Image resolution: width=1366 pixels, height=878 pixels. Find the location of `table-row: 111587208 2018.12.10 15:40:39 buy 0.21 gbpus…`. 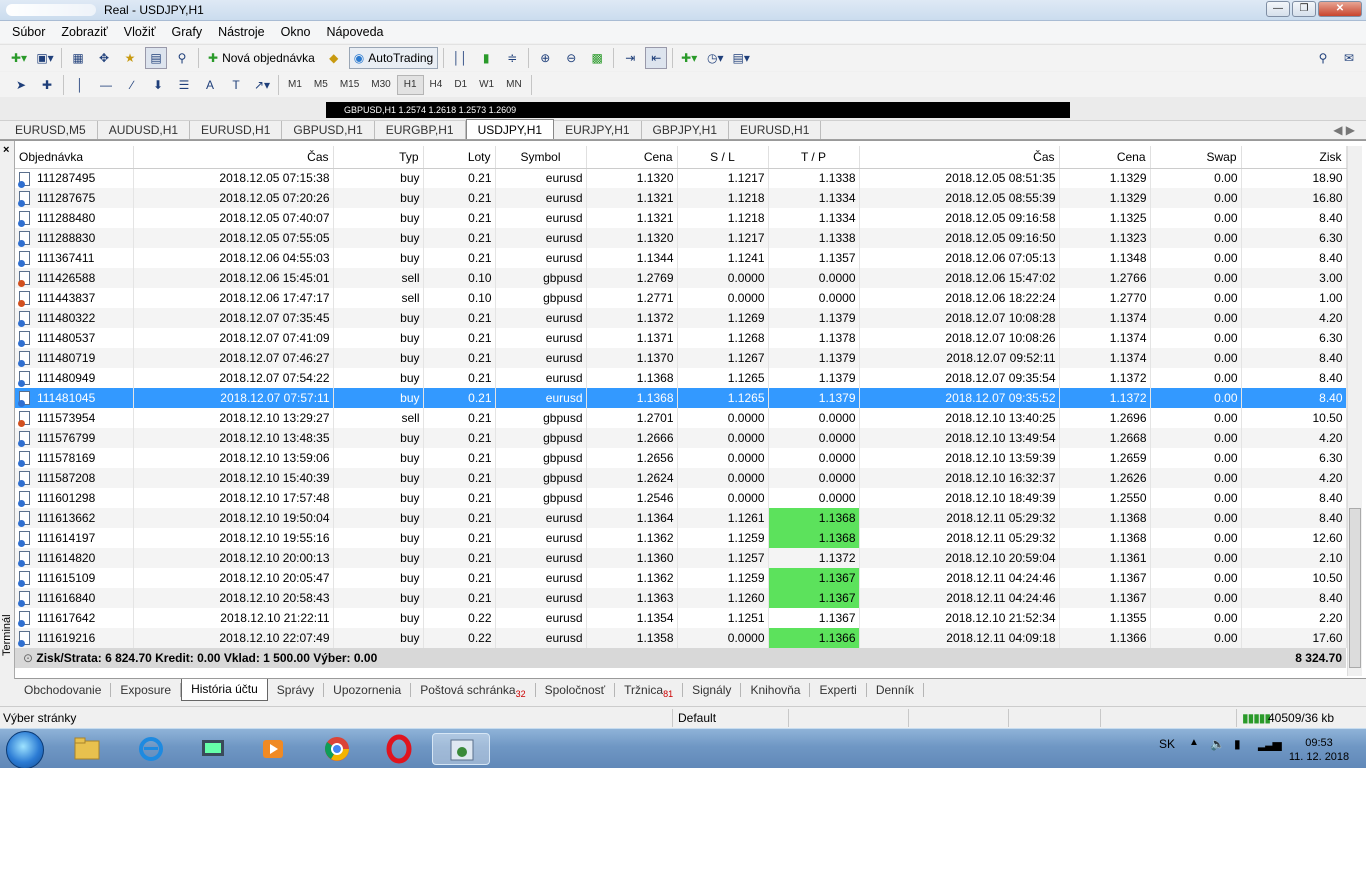

table-row: 111587208 2018.12.10 15:40:39 buy 0.21 gbpus… is located at coordinates (681, 478).